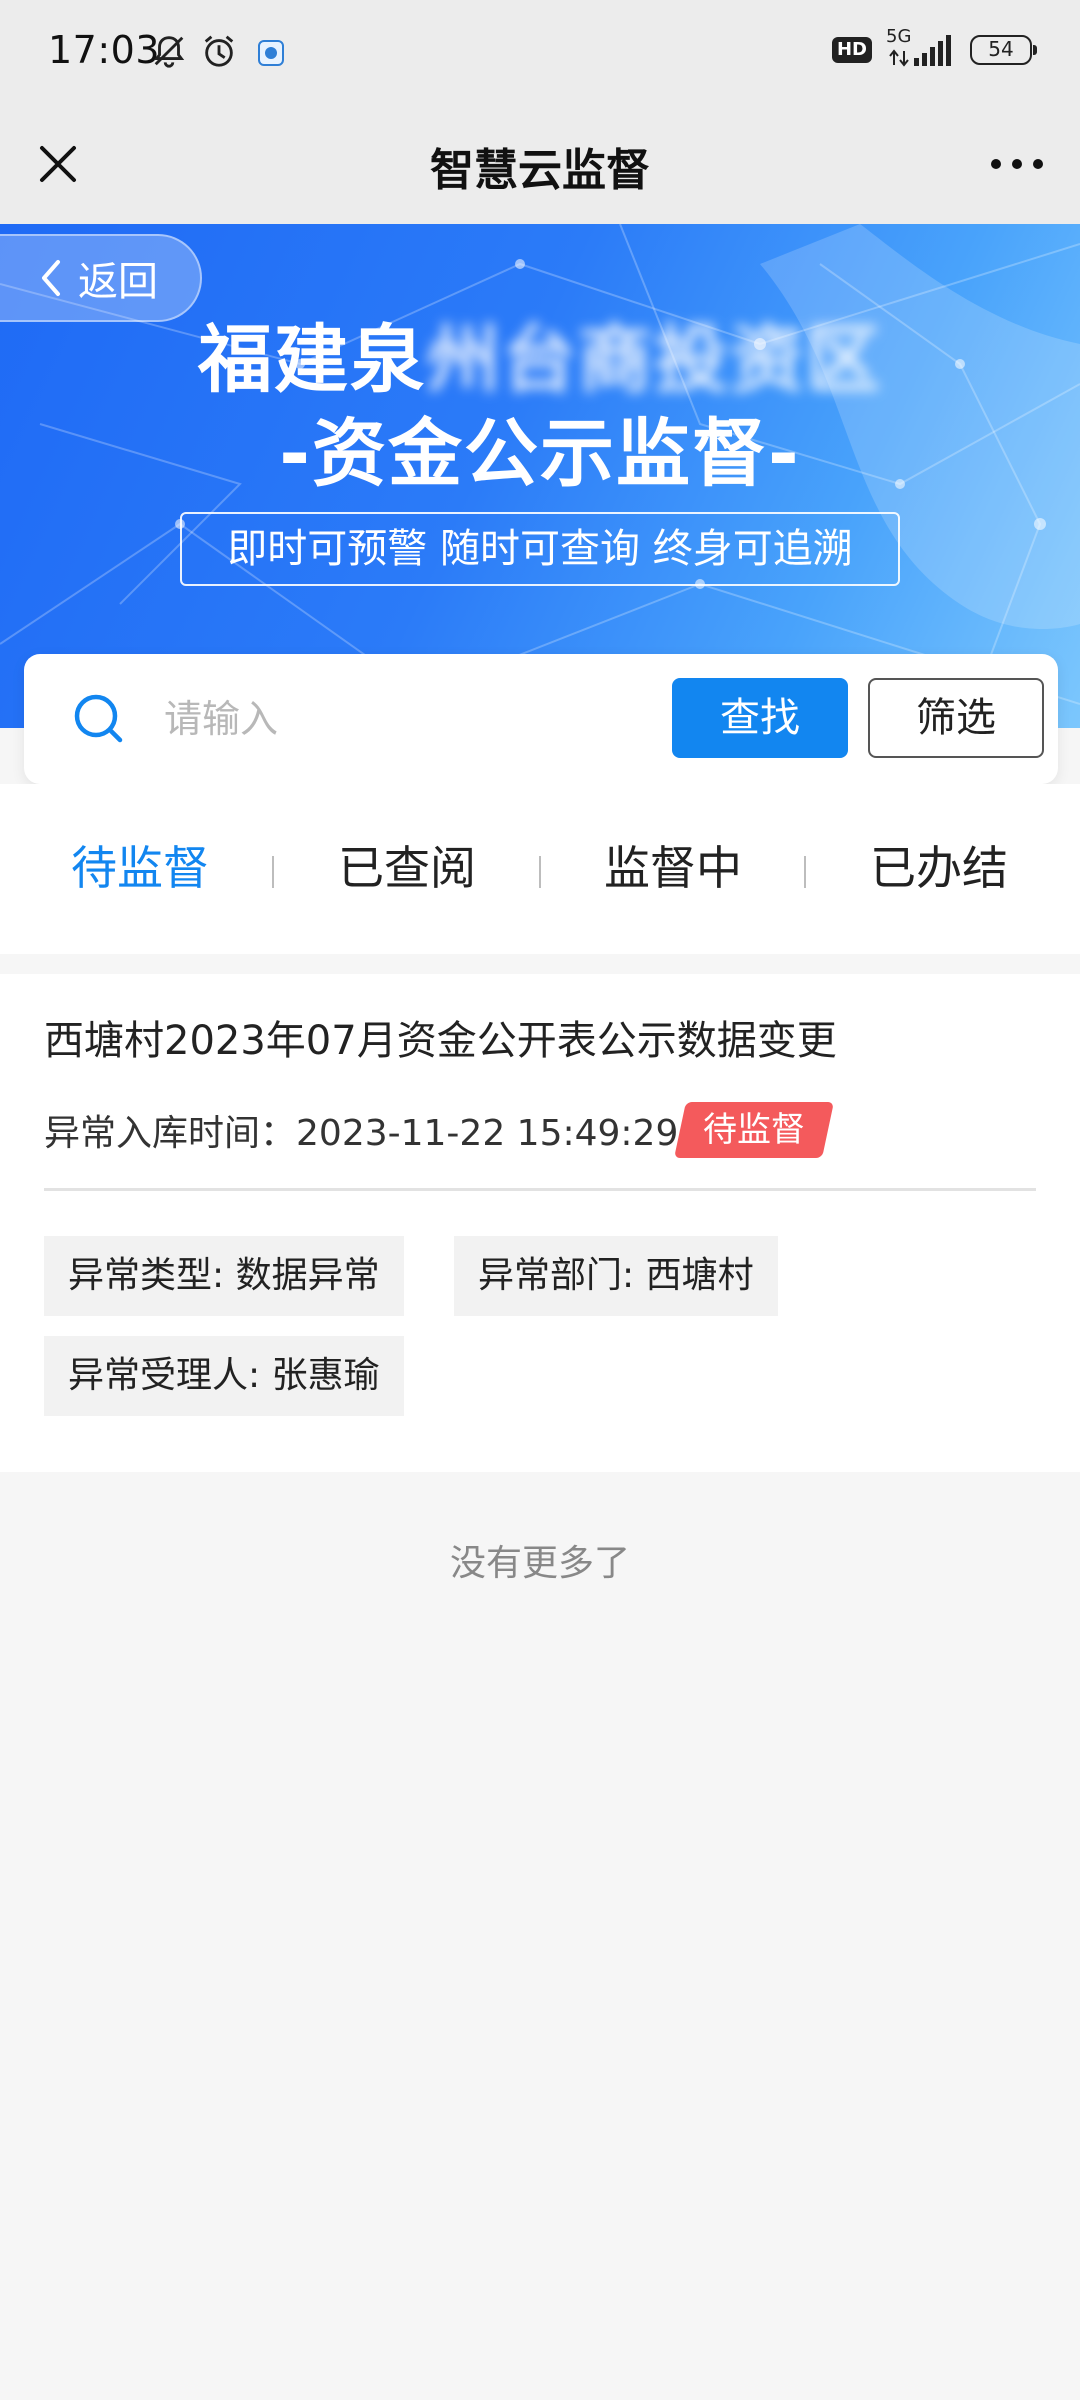  Describe the element at coordinates (956, 718) in the screenshot. I see `filter-button: 筛选` at that location.